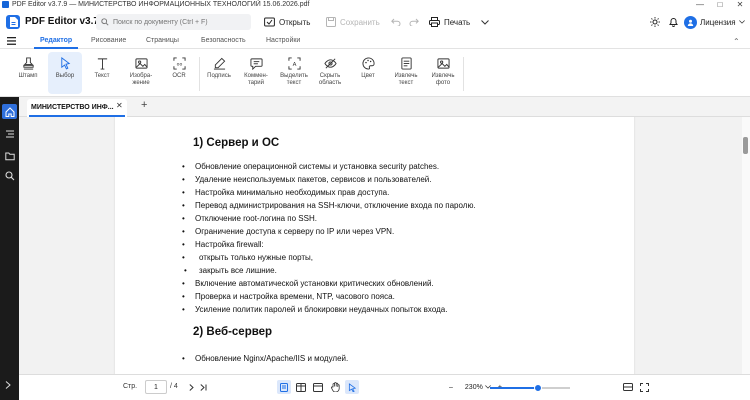 This screenshot has width=750, height=400. I want to click on tool-label: Текст, so click(102, 76).